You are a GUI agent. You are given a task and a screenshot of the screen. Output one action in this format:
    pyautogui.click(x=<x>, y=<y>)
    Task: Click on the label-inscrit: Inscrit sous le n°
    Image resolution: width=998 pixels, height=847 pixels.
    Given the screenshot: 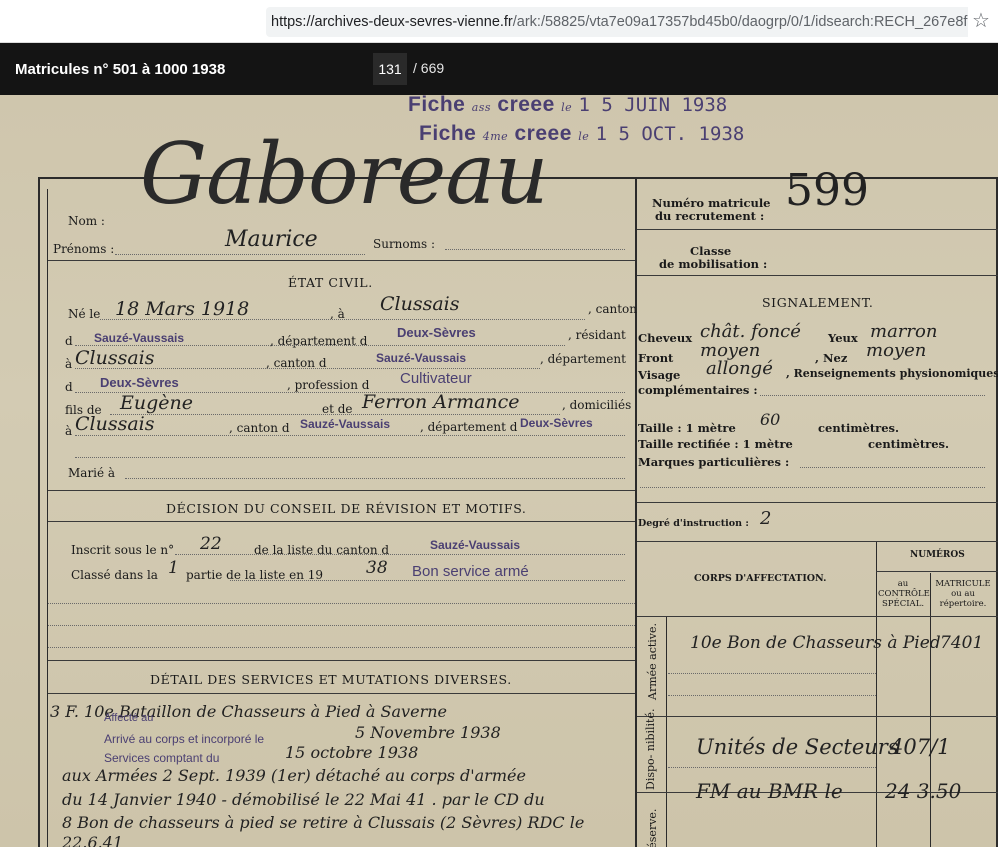 What is the action you would take?
    pyautogui.click(x=123, y=550)
    